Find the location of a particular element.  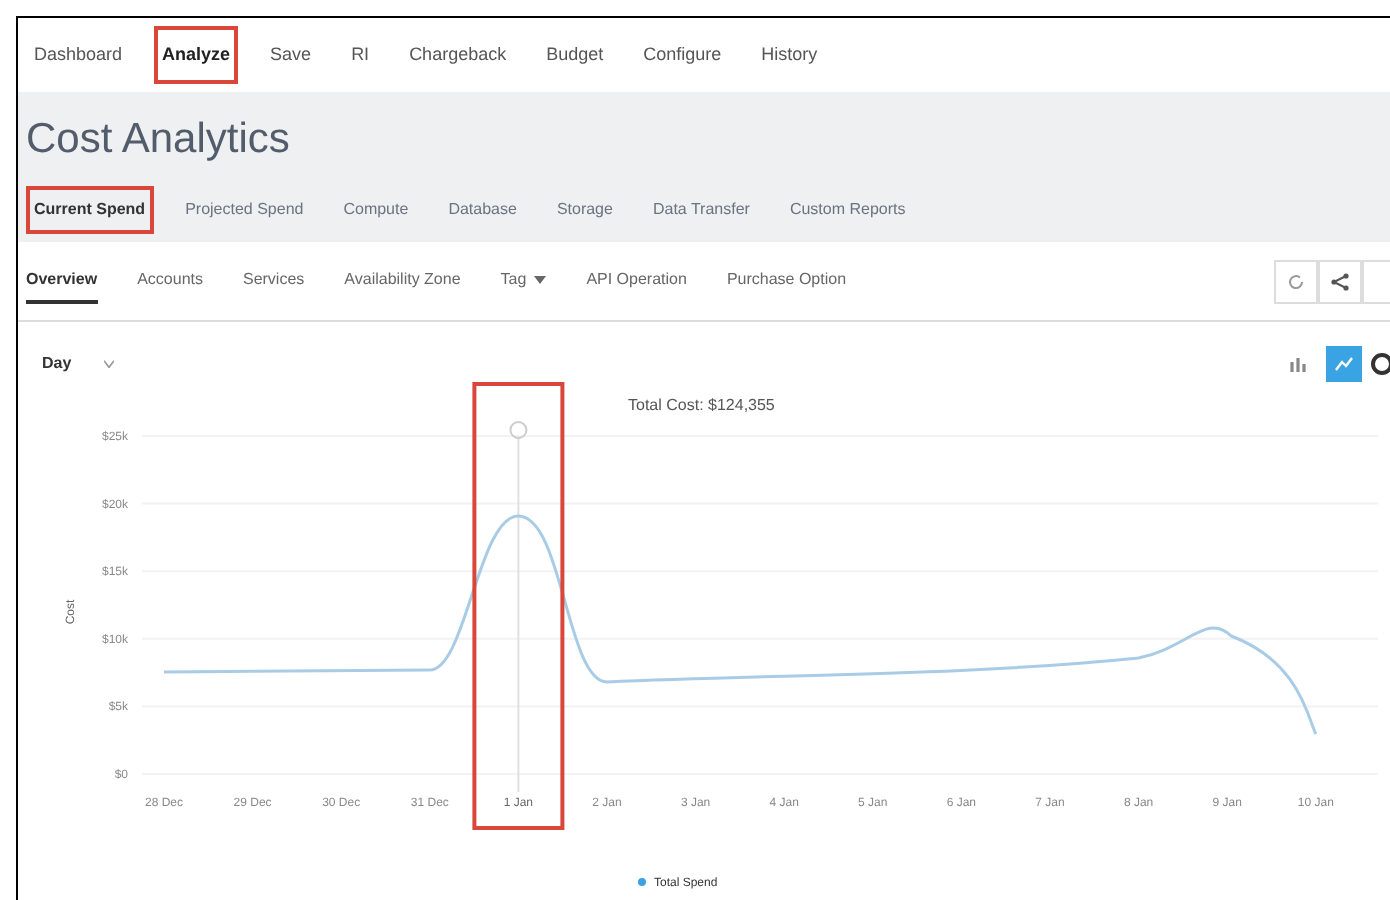

tab: Database is located at coordinates (482, 210).